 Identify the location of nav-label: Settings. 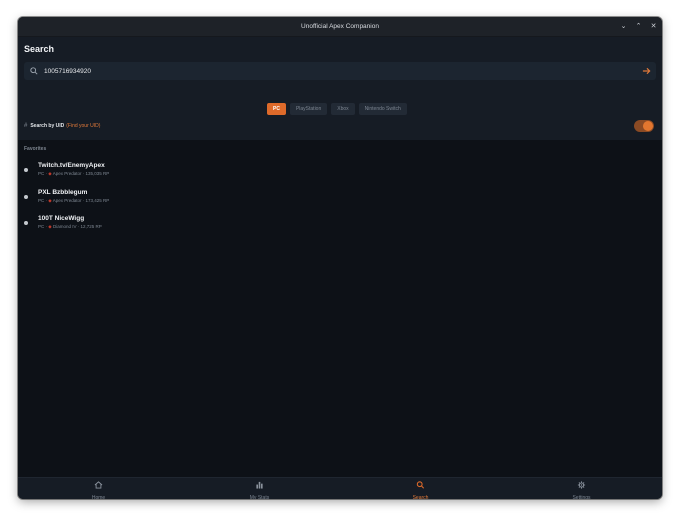
(581, 497).